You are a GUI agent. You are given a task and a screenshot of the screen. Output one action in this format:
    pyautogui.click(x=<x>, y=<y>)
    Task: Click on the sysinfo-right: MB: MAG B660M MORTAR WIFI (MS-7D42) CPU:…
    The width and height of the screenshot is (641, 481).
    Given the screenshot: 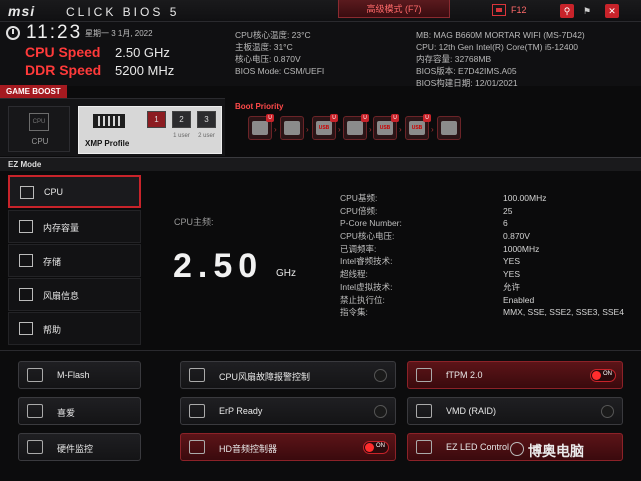 What is the action you would take?
    pyautogui.click(x=500, y=59)
    